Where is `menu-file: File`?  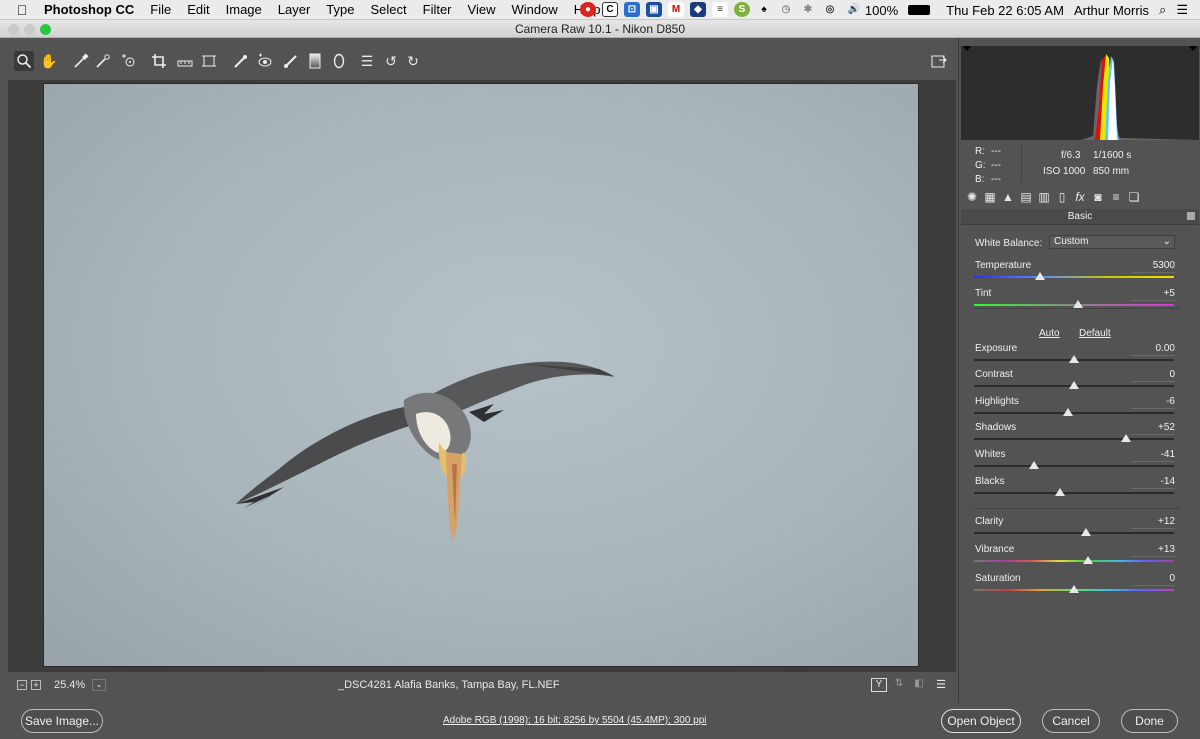 menu-file: File is located at coordinates (160, 9).